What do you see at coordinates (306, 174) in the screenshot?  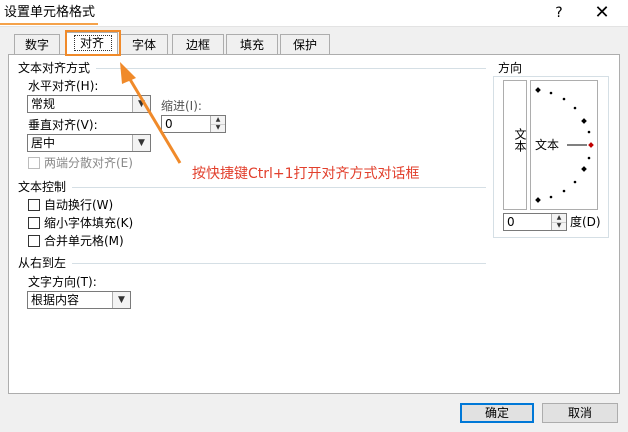 I see `annotation-text: 按快捷键Ctrl+1打开对齐方式对话框` at bounding box center [306, 174].